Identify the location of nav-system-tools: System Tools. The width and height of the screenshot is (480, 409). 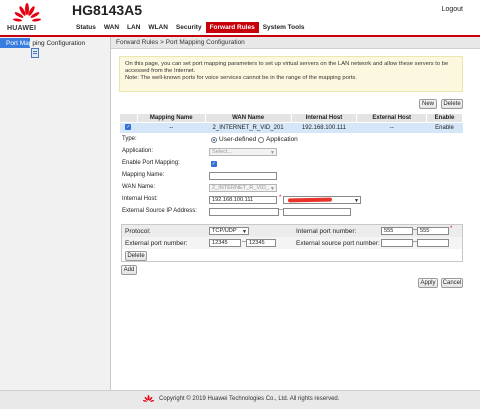
(284, 27).